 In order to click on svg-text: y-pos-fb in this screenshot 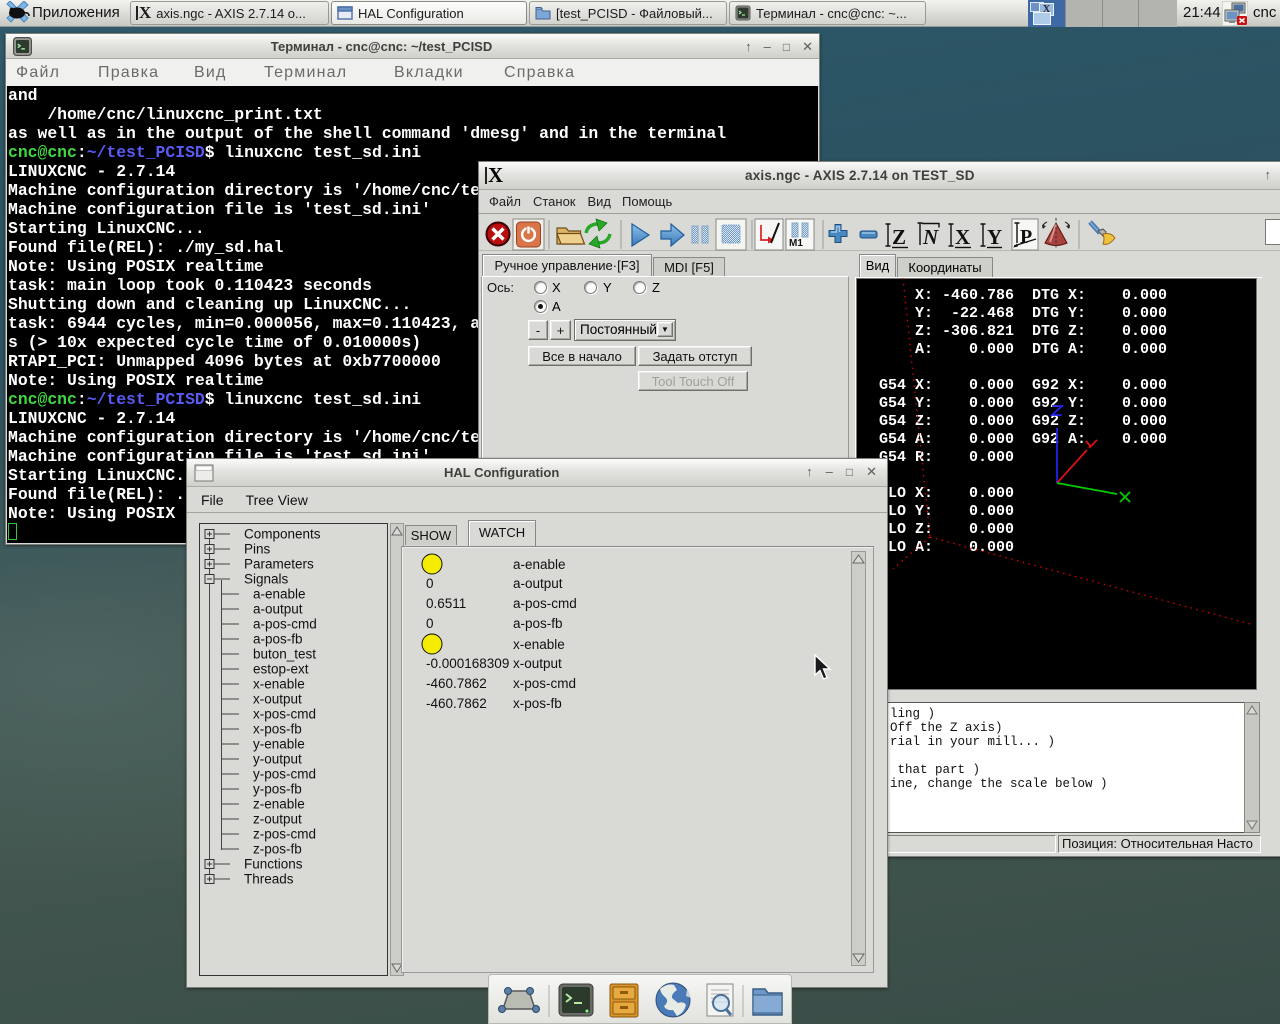, I will do `click(277, 789)`.